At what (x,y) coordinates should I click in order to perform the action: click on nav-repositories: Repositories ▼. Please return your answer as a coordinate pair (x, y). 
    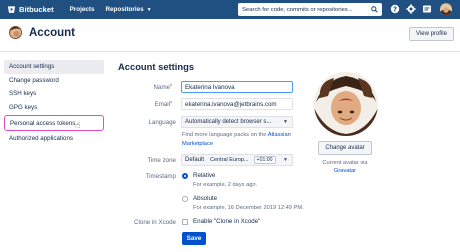
    Looking at the image, I should click on (128, 9).